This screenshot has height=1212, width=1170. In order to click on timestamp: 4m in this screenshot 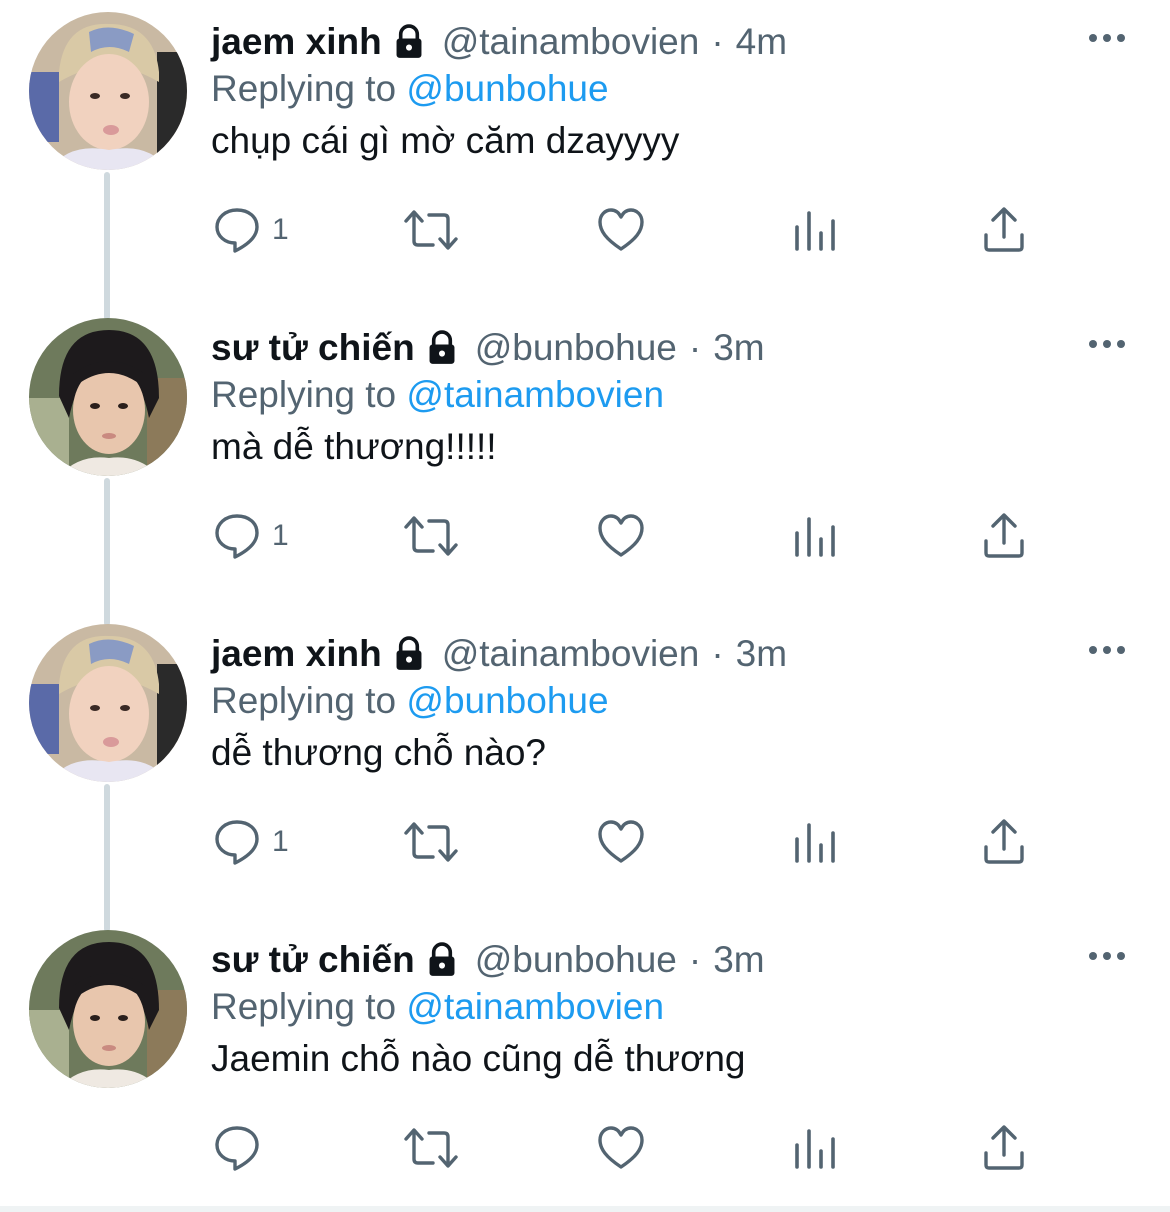, I will do `click(761, 42)`.